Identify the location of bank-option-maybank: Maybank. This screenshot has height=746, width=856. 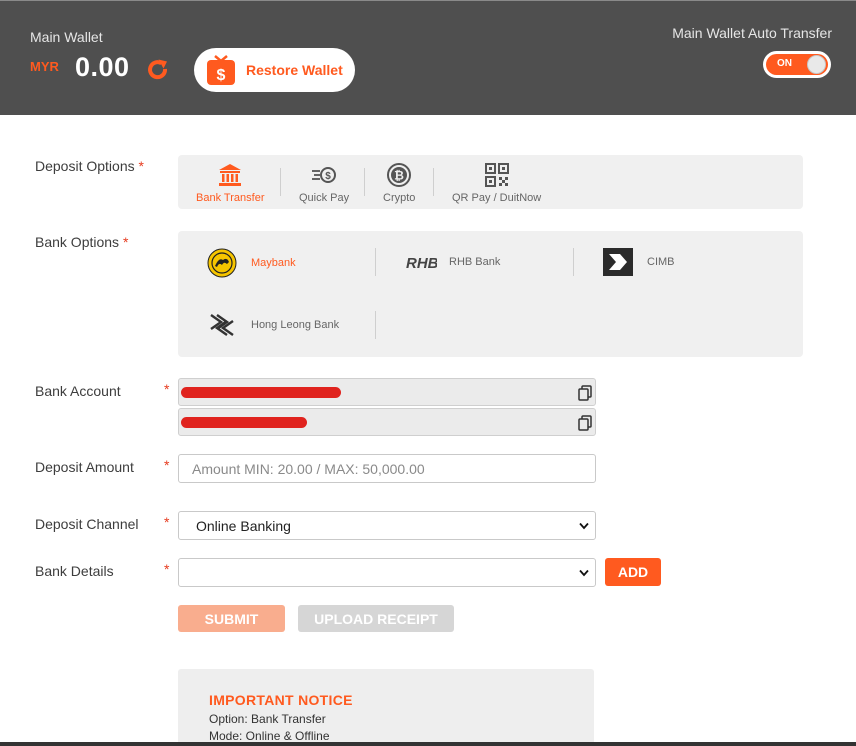
(251, 263).